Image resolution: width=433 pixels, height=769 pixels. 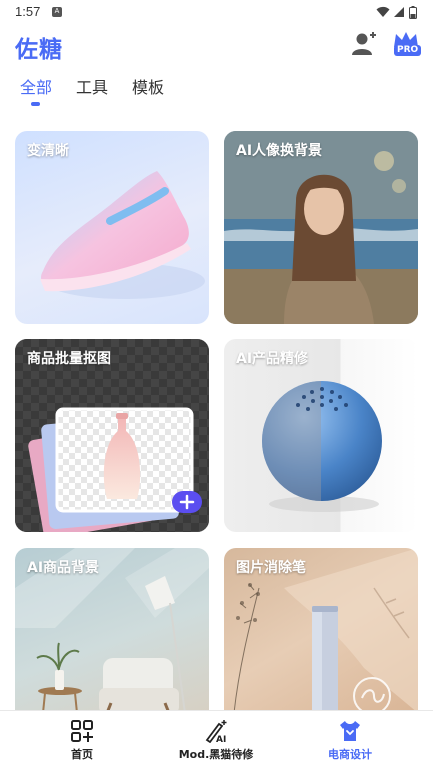 I want to click on card-label: AI人像换背景, so click(x=279, y=151).